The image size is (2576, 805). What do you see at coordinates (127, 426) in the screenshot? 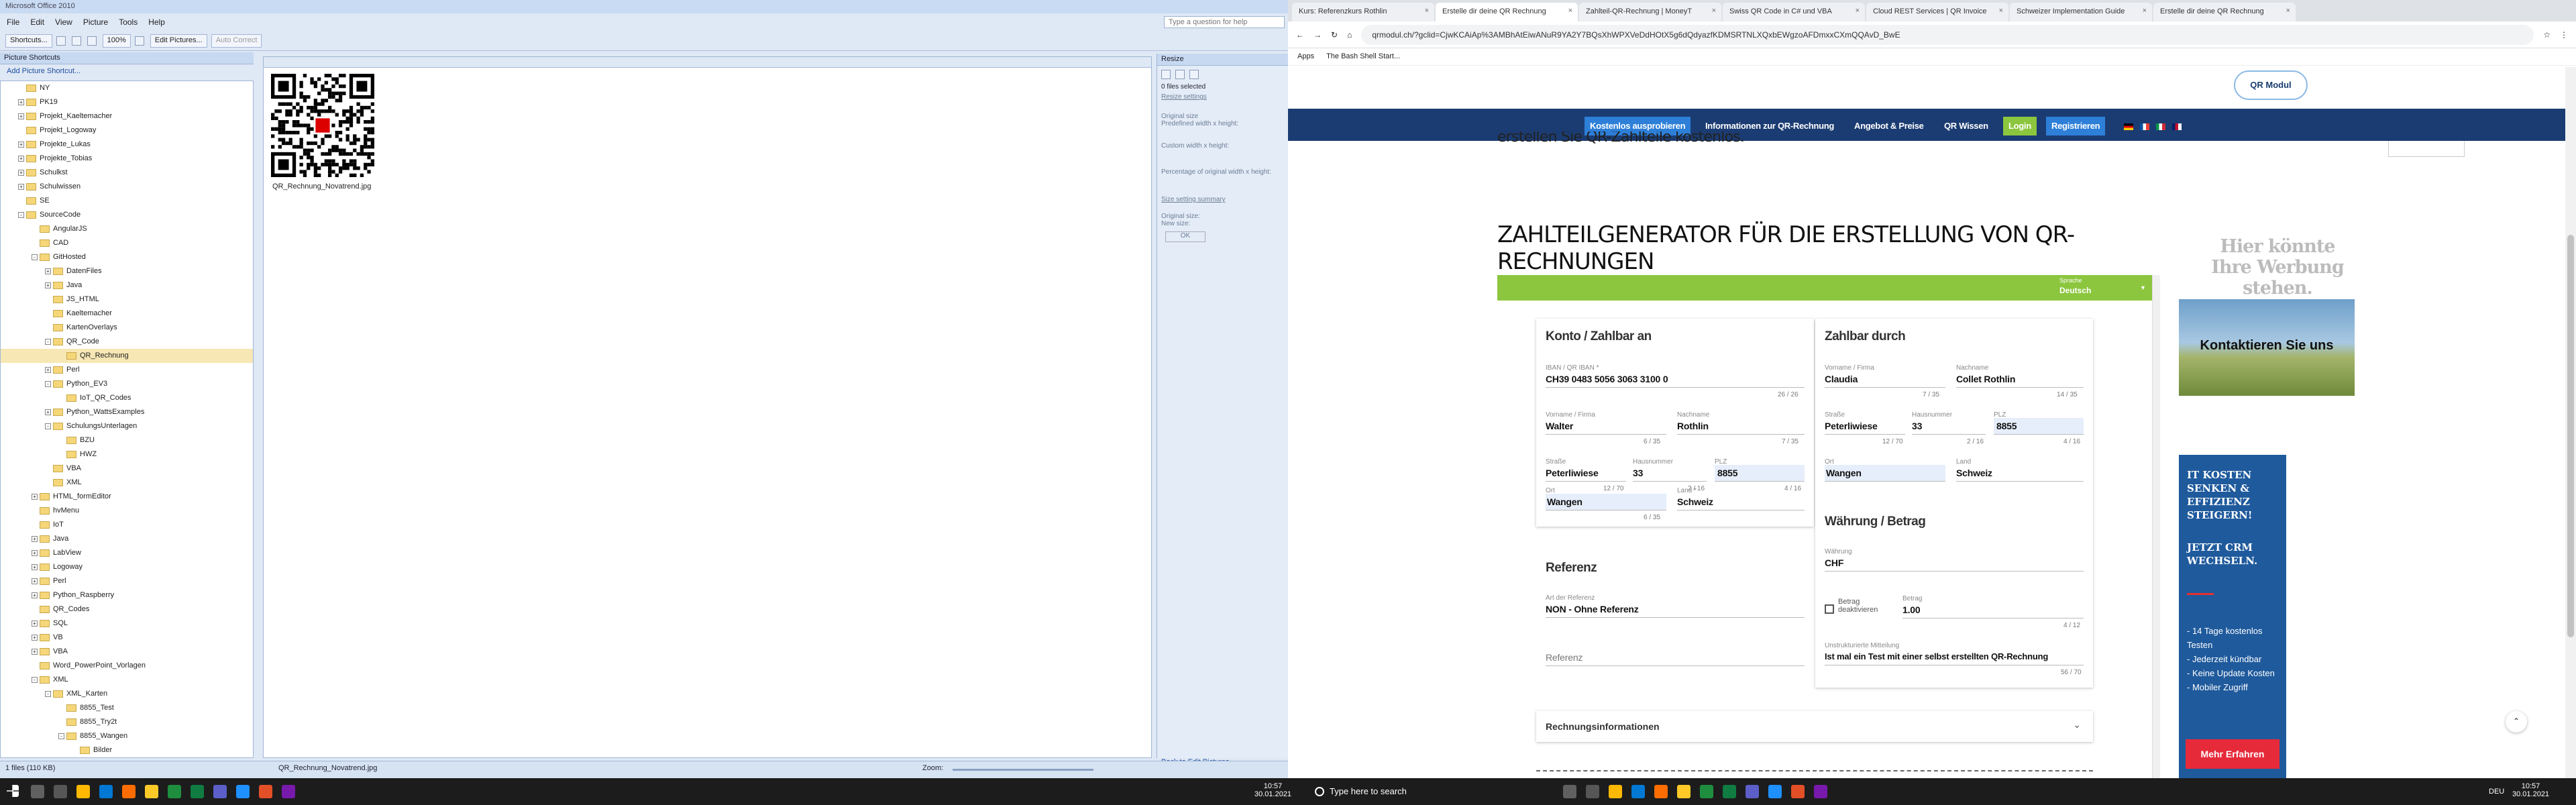
I see `tree-item: - SchulungsUnterlagen` at bounding box center [127, 426].